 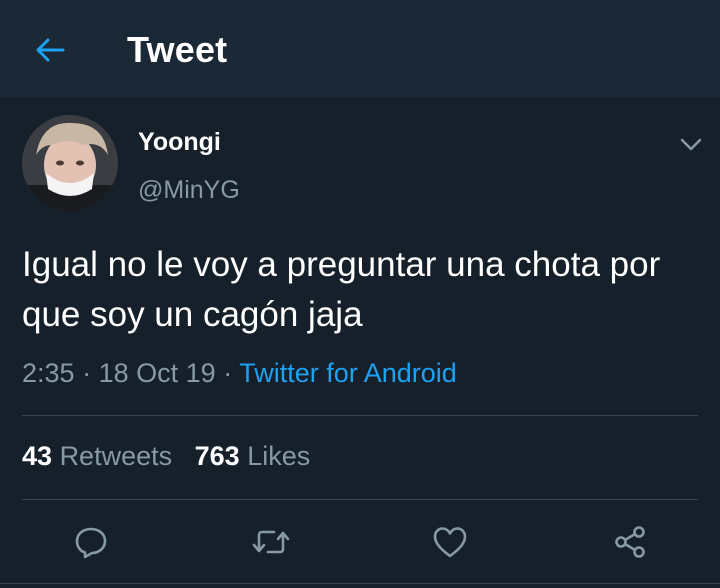 I want to click on bottom-divider, so click(x=360, y=585).